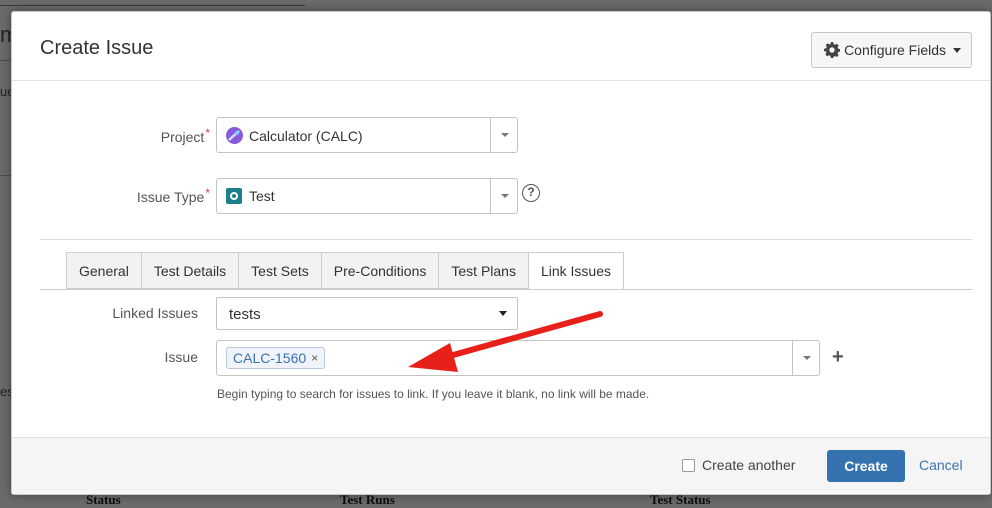 This screenshot has height=508, width=992. I want to click on issue-chip: CALC-1560 ×, so click(276, 358).